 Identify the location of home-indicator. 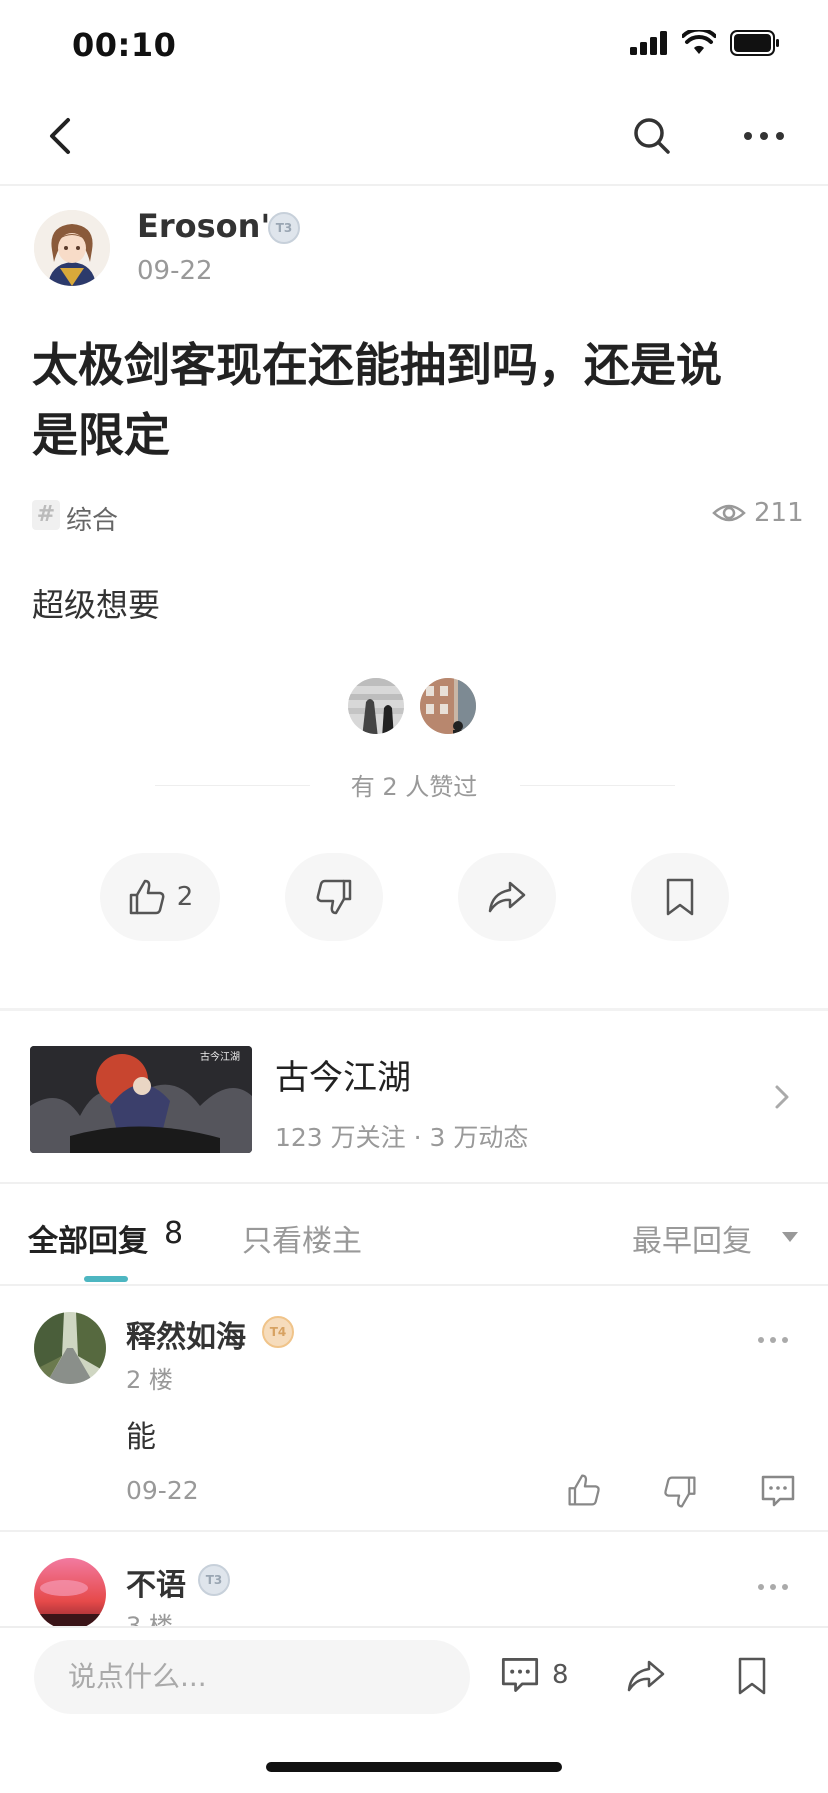
(414, 1767).